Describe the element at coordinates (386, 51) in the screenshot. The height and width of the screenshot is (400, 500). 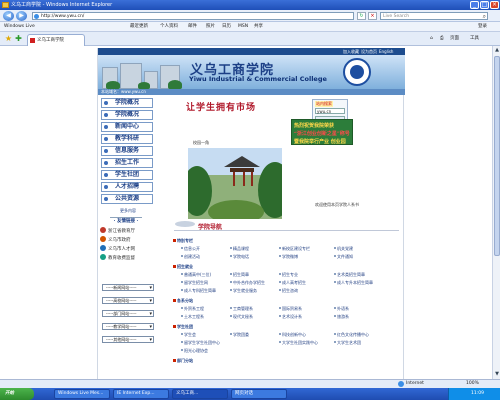
I see `link-english: English` at that location.